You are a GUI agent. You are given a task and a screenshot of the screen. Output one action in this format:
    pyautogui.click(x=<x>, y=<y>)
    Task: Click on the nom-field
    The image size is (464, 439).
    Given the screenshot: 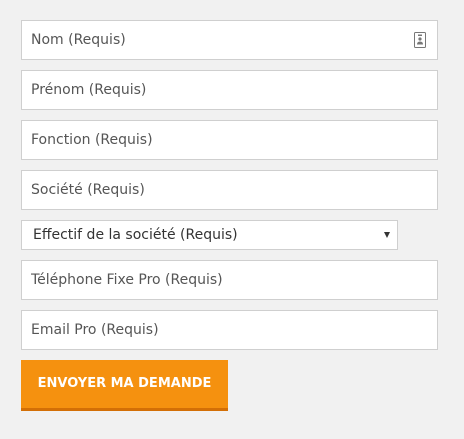 What is the action you would take?
    pyautogui.click(x=229, y=40)
    